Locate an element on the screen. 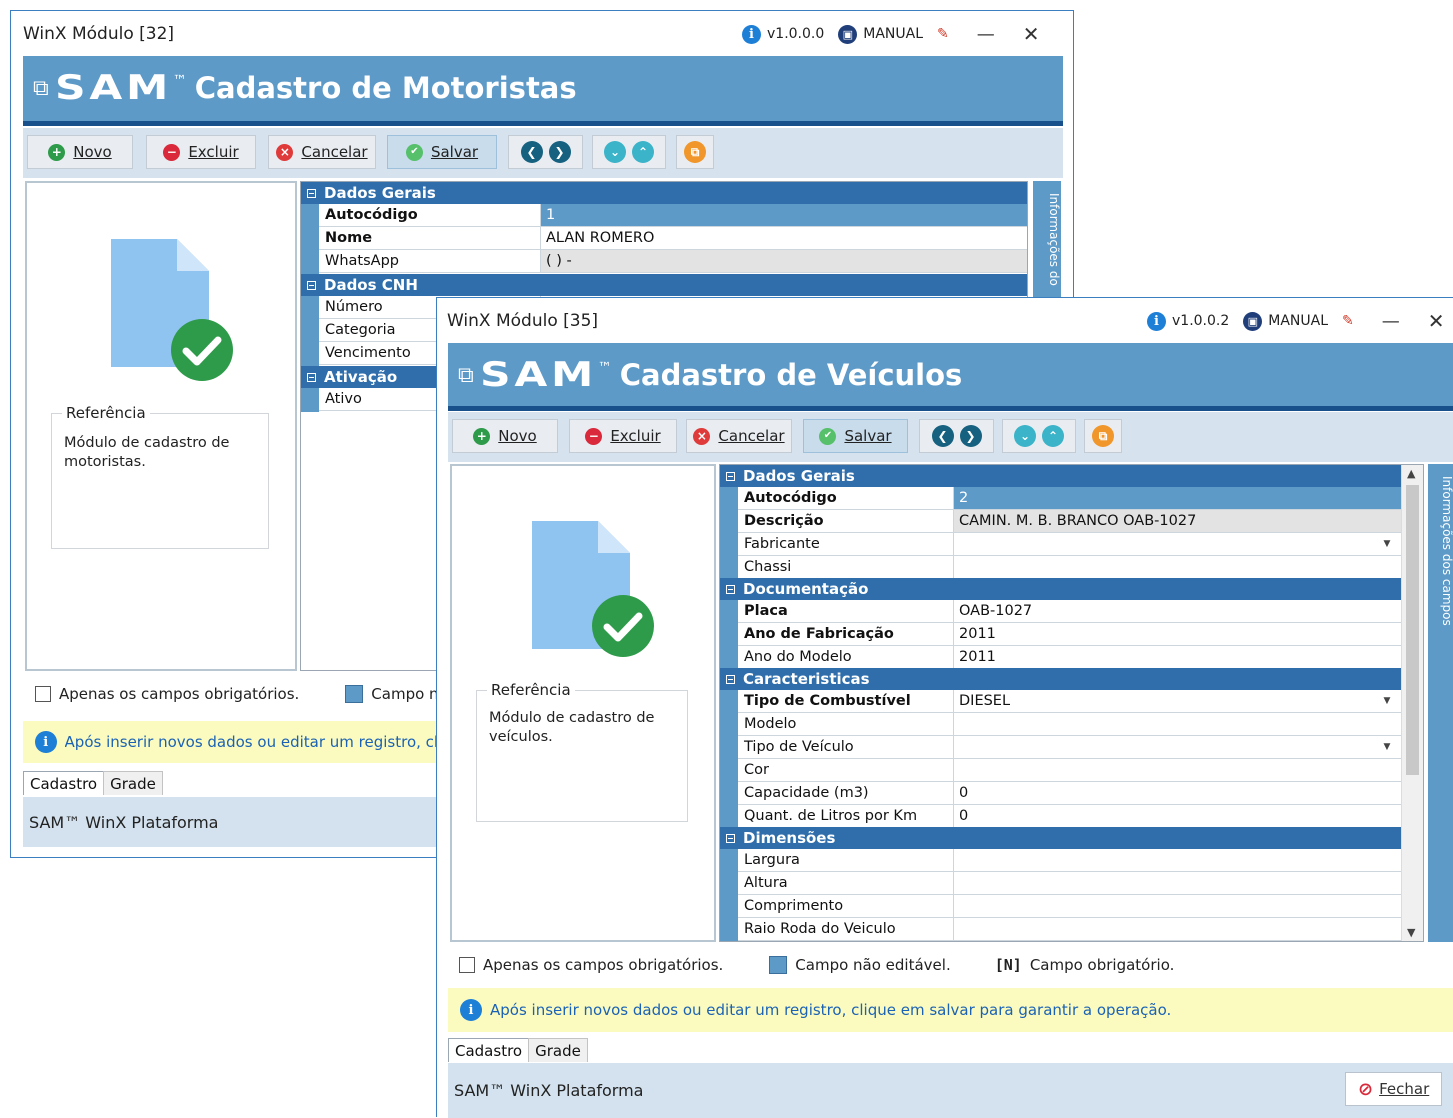 Image resolution: width=1453 pixels, height=1118 pixels. autocodigo-field: 1 is located at coordinates (784, 215).